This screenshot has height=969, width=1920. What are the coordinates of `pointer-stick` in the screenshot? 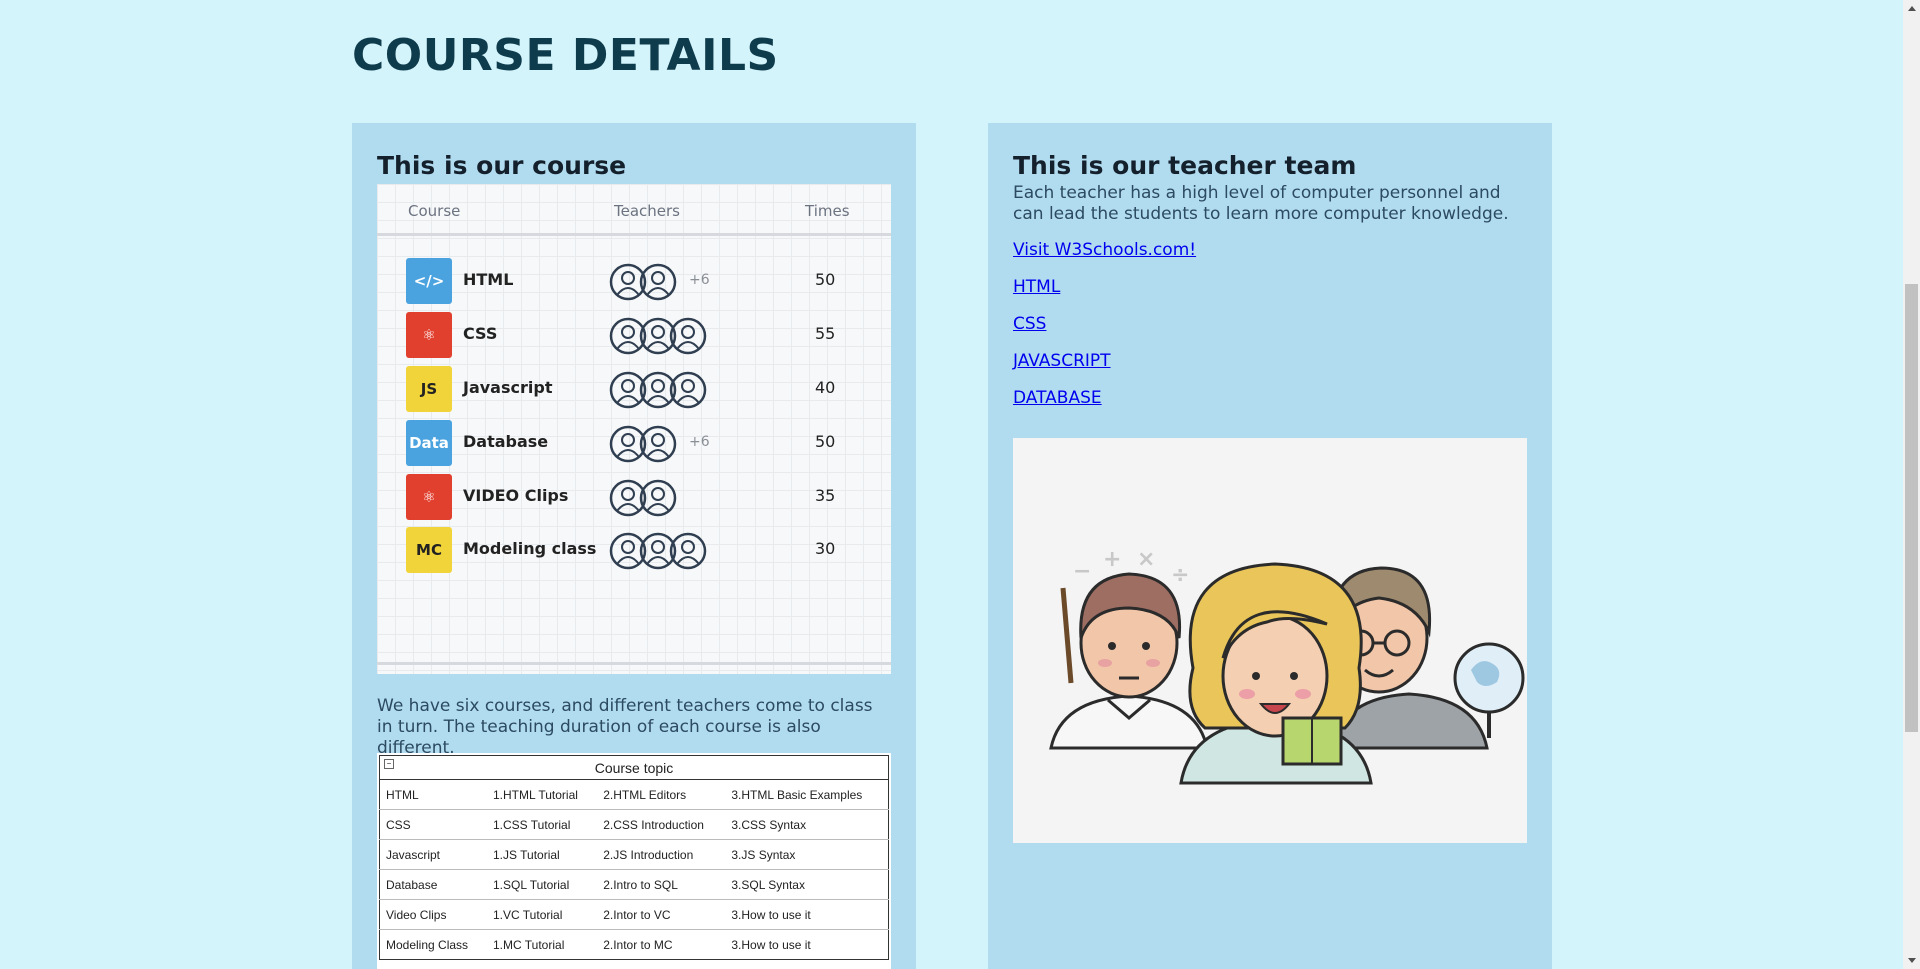 It's located at (1067, 635).